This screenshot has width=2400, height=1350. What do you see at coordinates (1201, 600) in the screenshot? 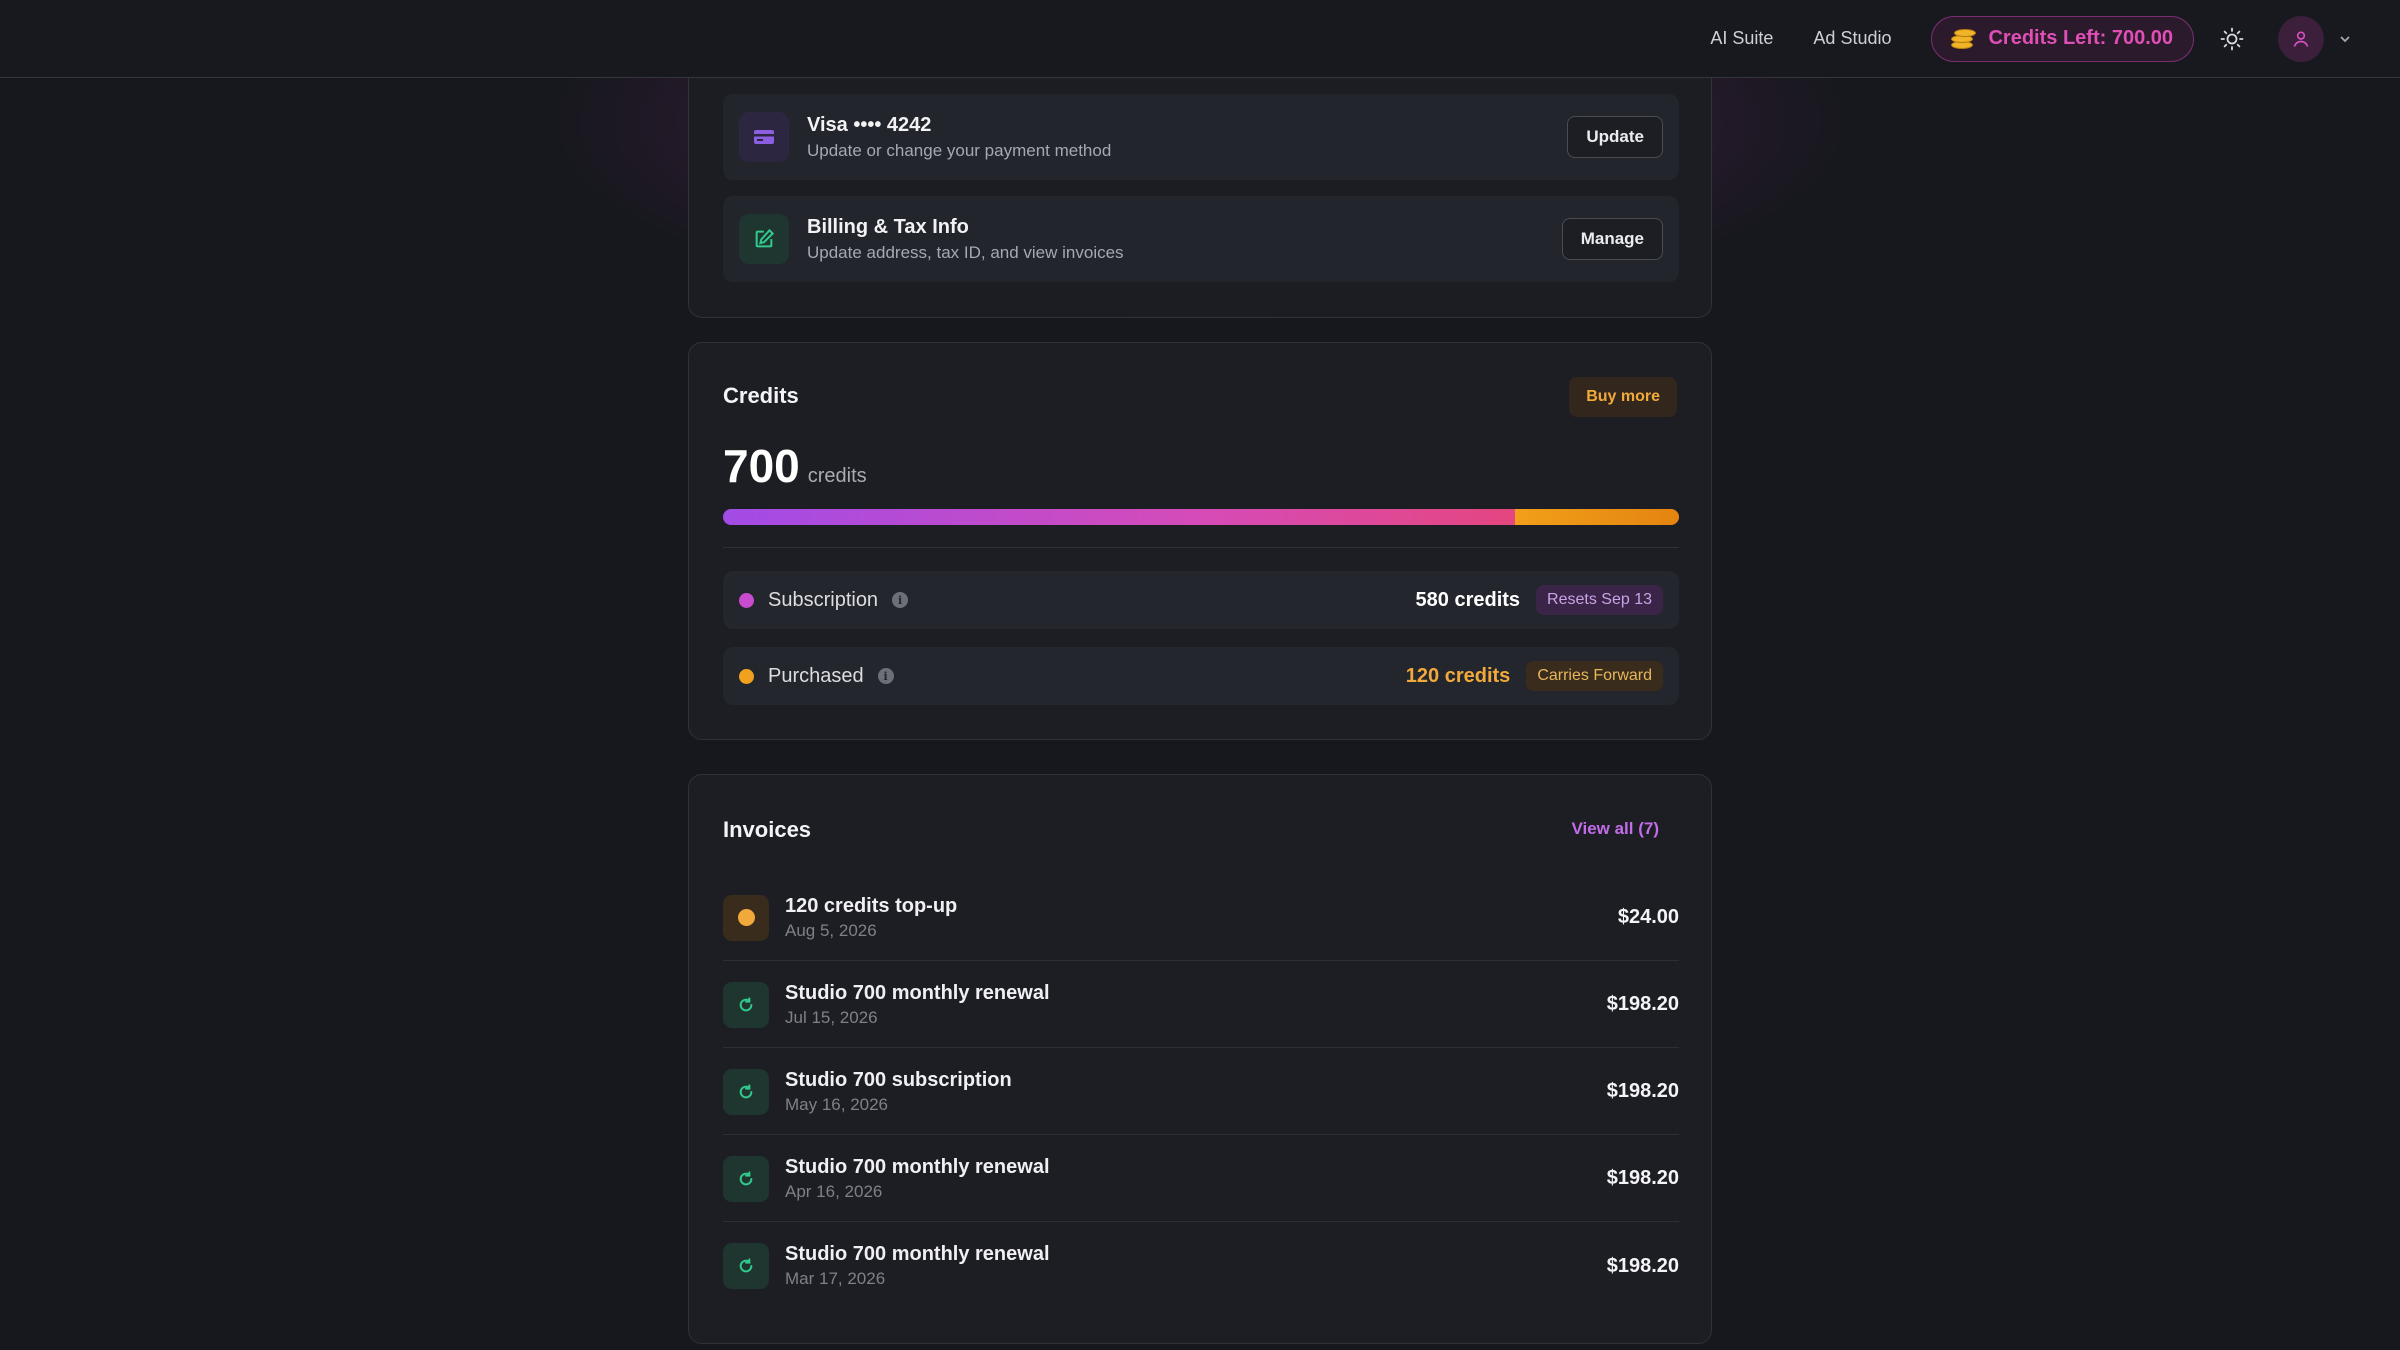
I see `subscription-row: Subscription i 580 credits Resets Sep 13` at bounding box center [1201, 600].